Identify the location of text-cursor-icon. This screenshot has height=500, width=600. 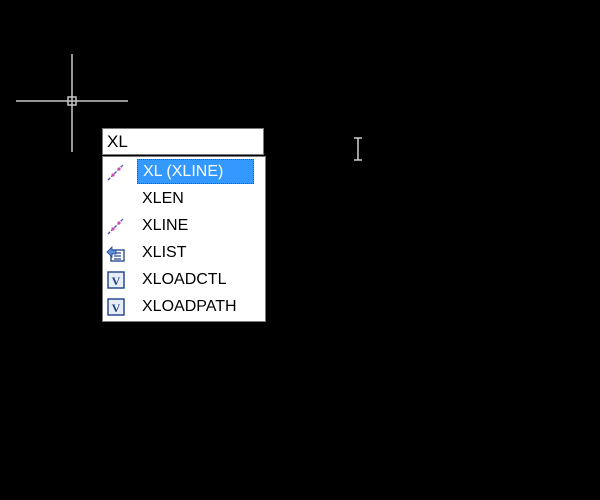
(358, 149).